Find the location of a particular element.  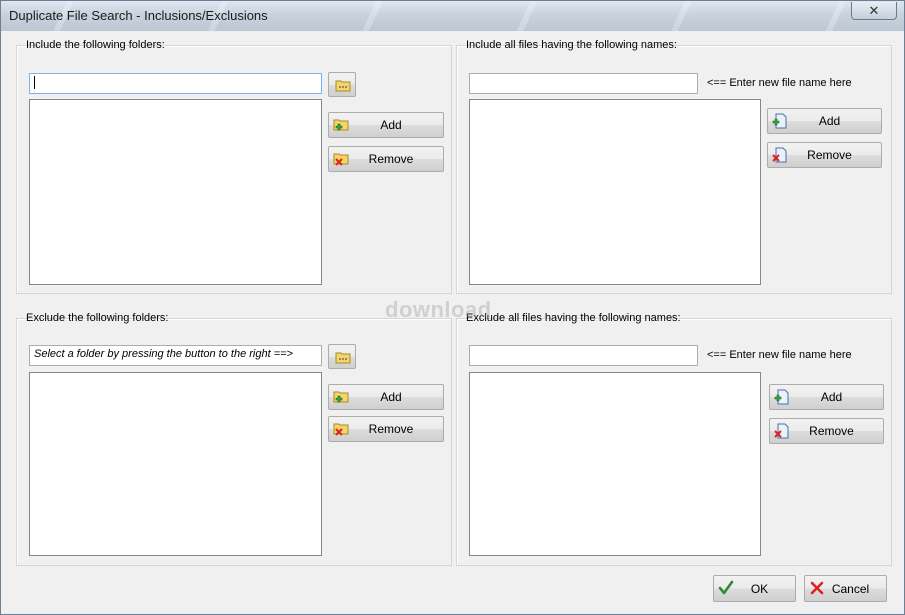

include-folder-path-input is located at coordinates (175, 83).